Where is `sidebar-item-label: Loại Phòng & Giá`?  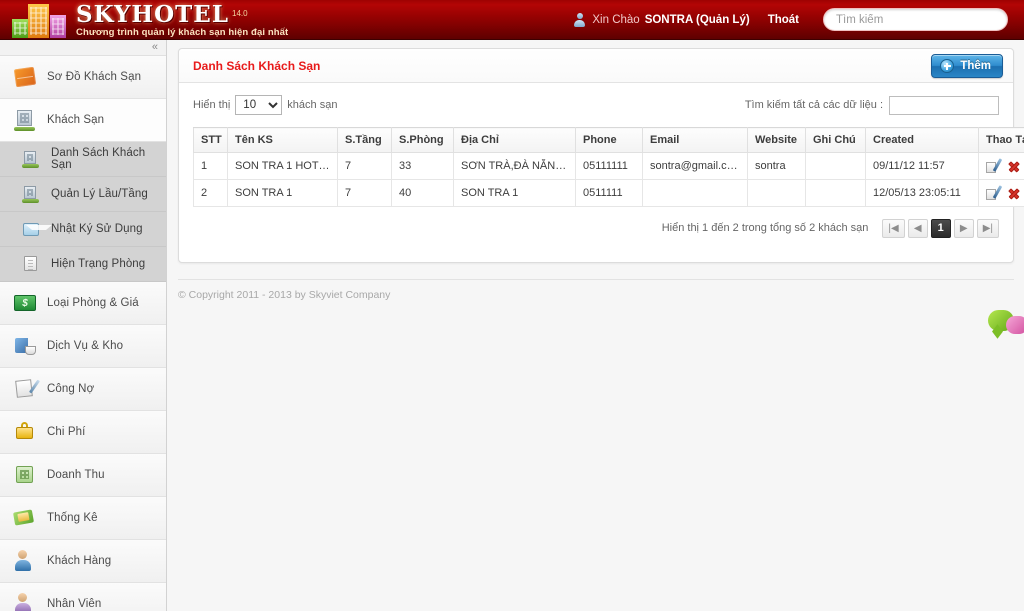 sidebar-item-label: Loại Phòng & Giá is located at coordinates (93, 303).